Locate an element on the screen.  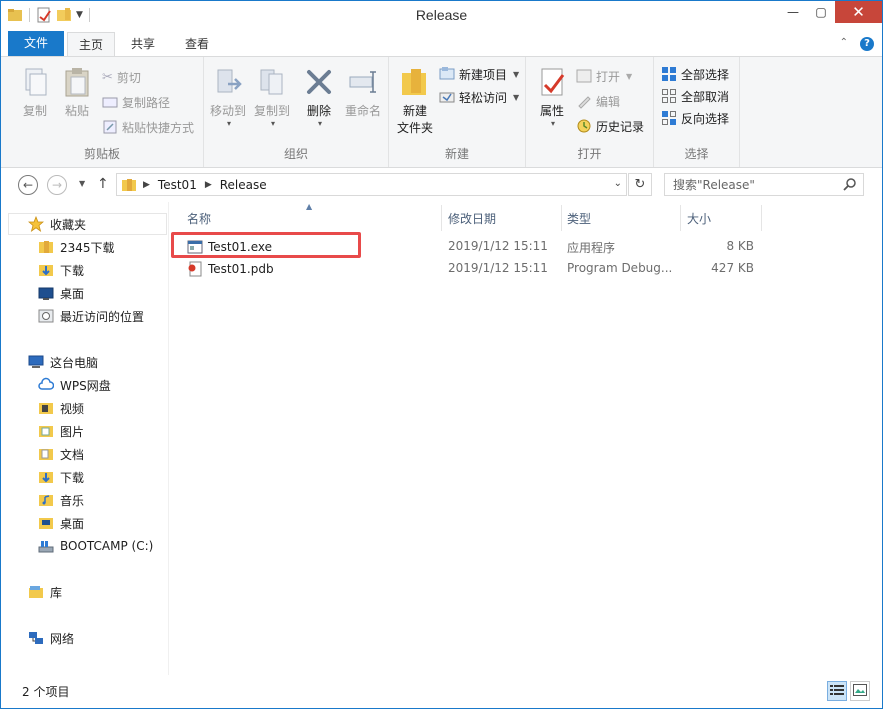
delete-button: 删除 ▾ is located at coordinates (319, 97).